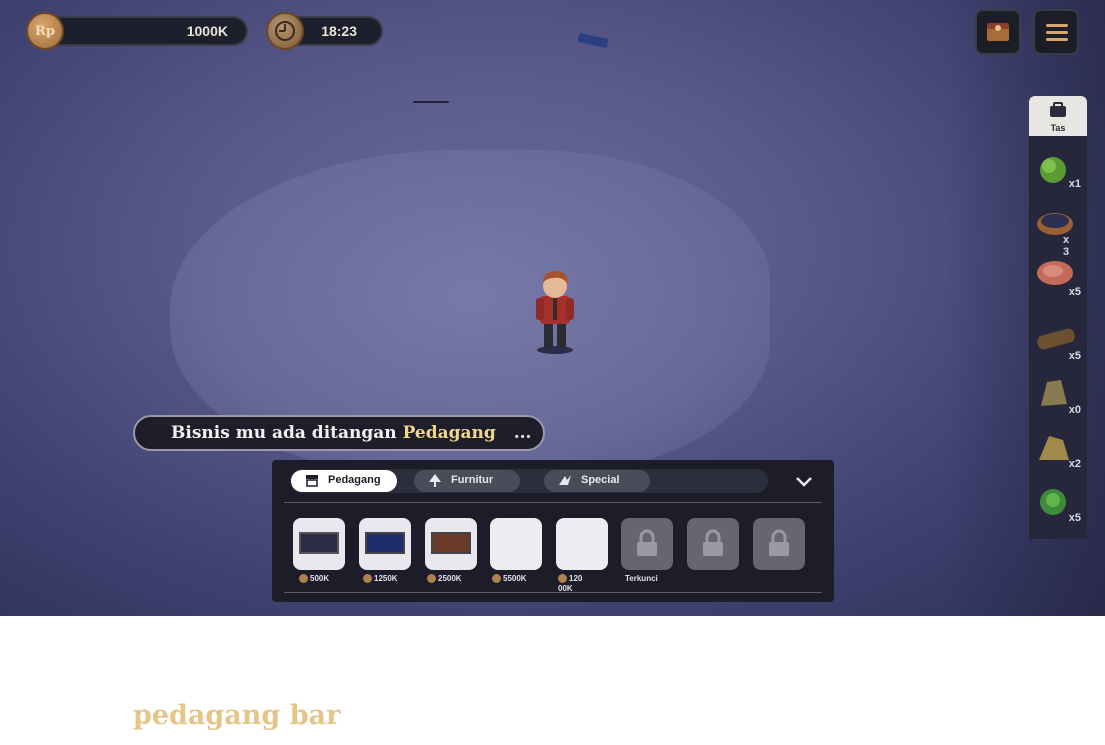 This screenshot has height=745, width=1105. What do you see at coordinates (1058, 109) in the screenshot?
I see `bag-icon` at bounding box center [1058, 109].